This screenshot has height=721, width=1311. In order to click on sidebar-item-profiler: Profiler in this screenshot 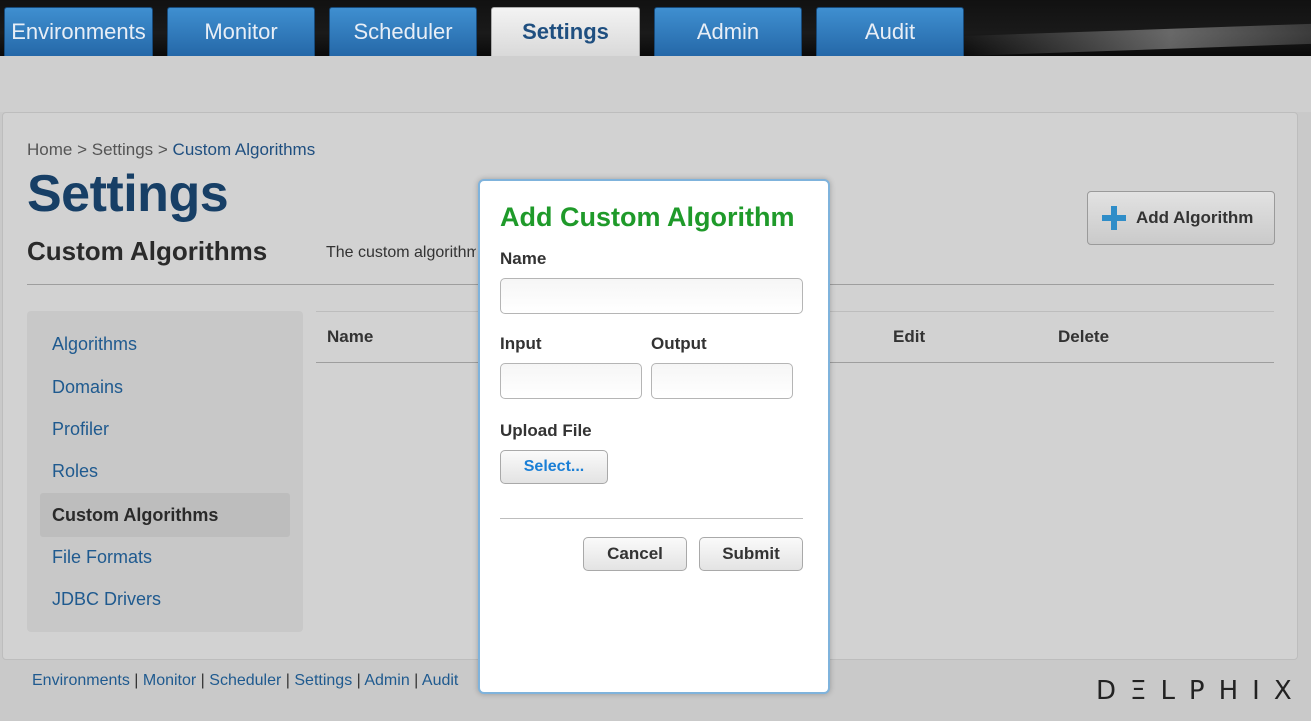, I will do `click(80, 429)`.